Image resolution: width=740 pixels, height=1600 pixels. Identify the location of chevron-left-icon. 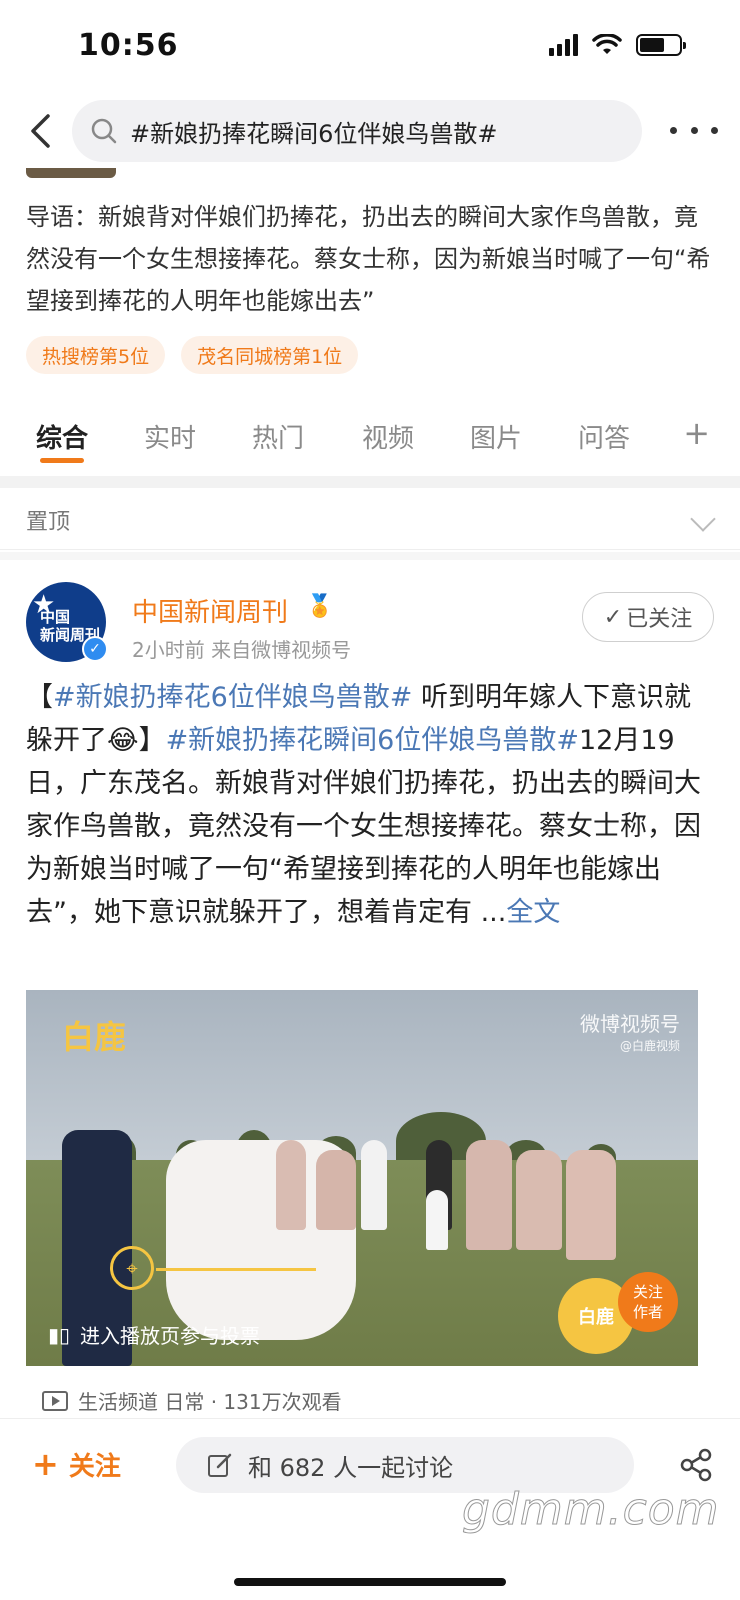
(40, 131).